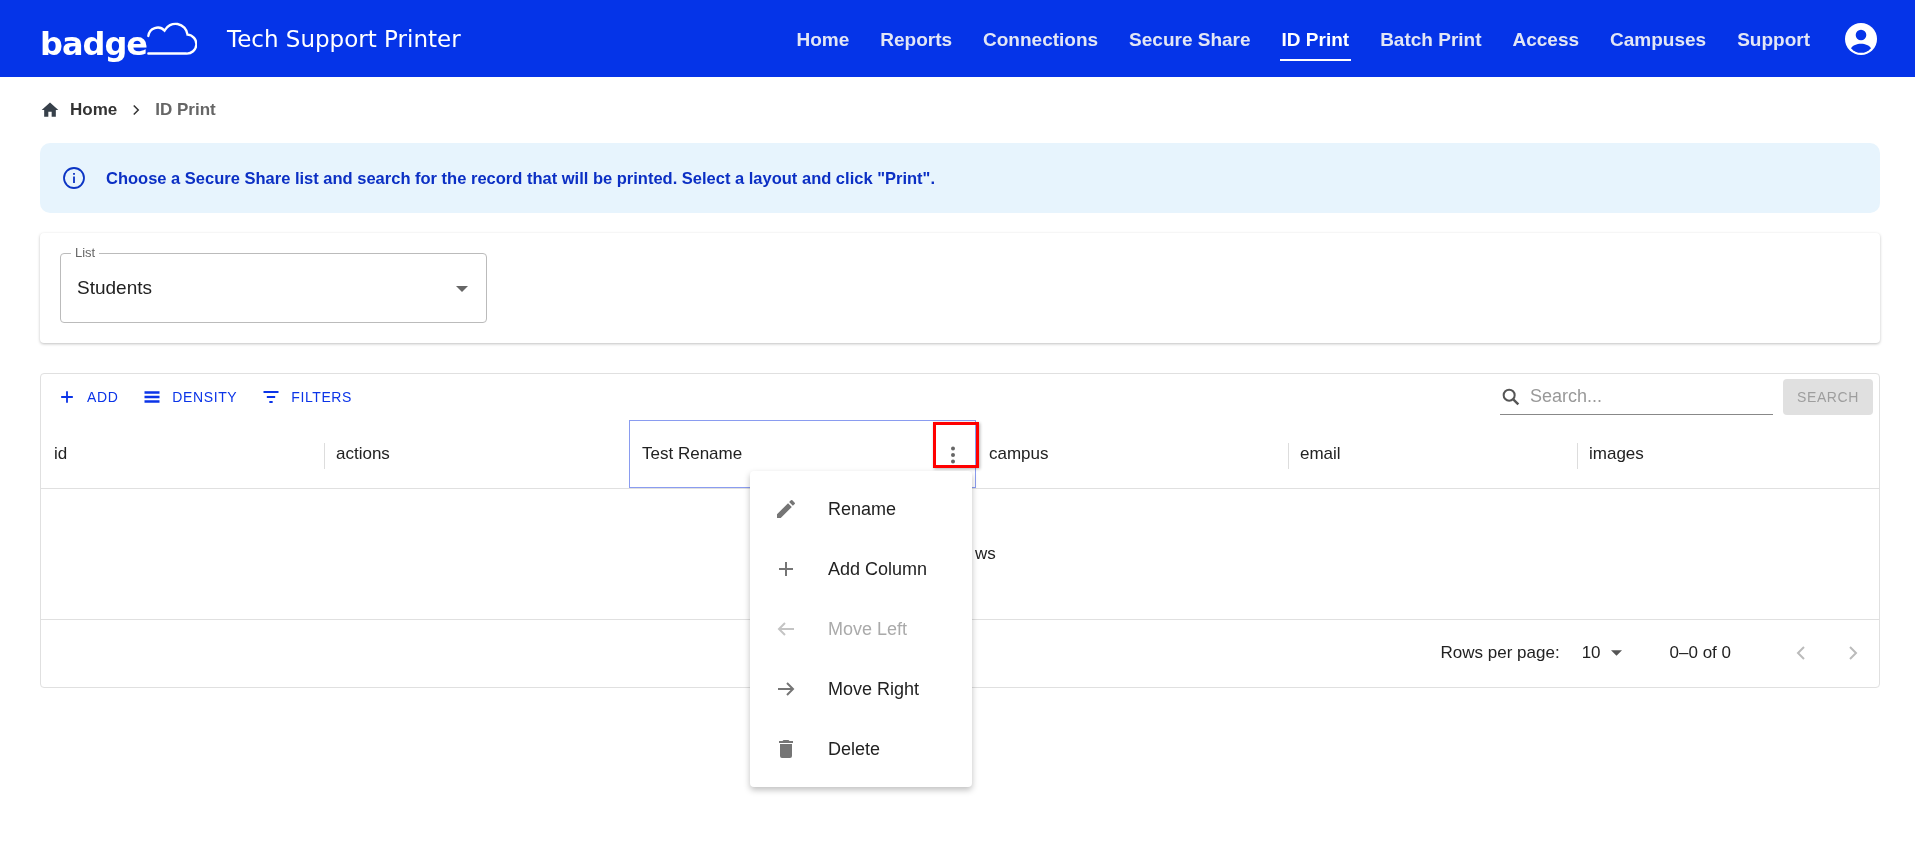  What do you see at coordinates (74, 178) in the screenshot?
I see `info-icon` at bounding box center [74, 178].